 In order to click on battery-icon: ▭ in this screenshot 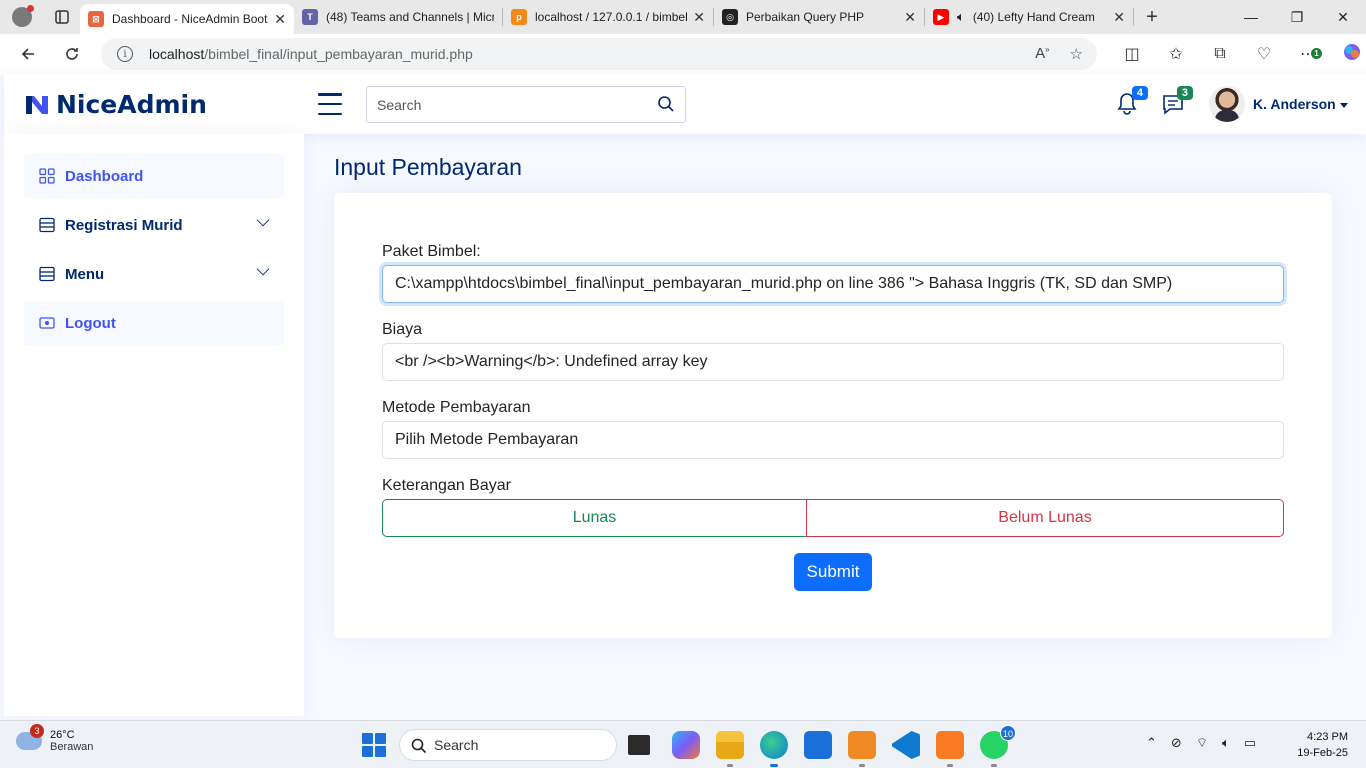, I will do `click(1250, 743)`.